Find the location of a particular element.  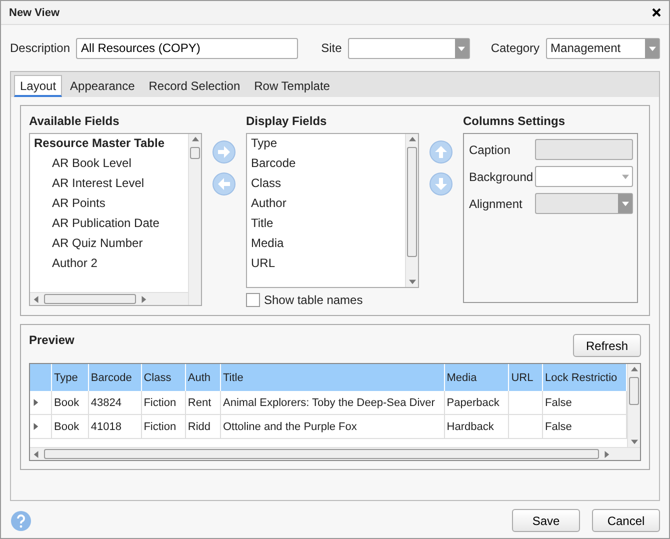

window-title: New View is located at coordinates (34, 12).